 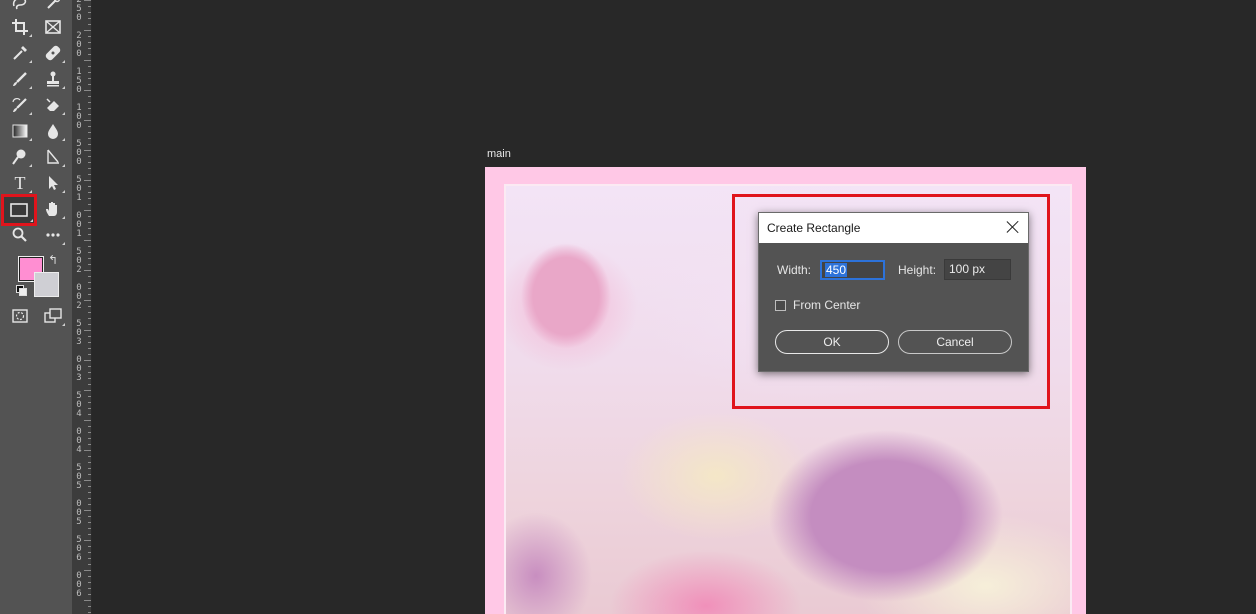 I want to click on ruler-digit: 4, so click(x=79, y=450).